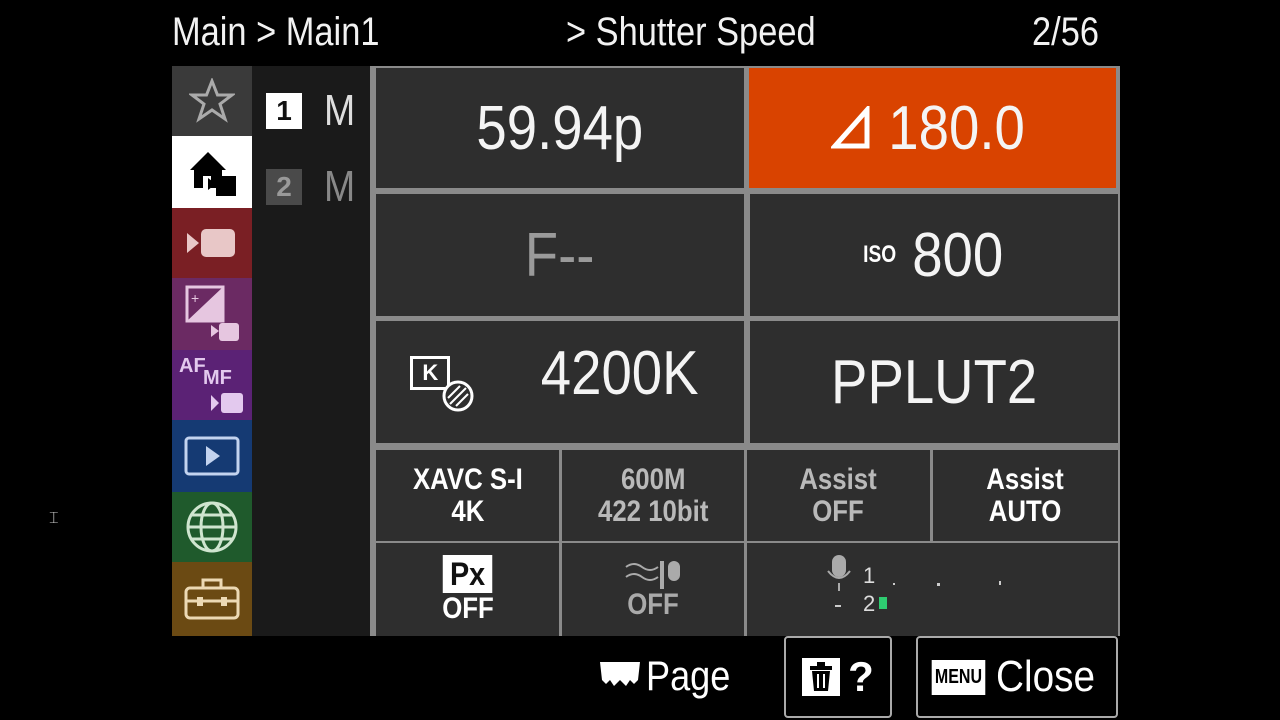  I want to click on tile-wind-noise: OFF, so click(653, 589).